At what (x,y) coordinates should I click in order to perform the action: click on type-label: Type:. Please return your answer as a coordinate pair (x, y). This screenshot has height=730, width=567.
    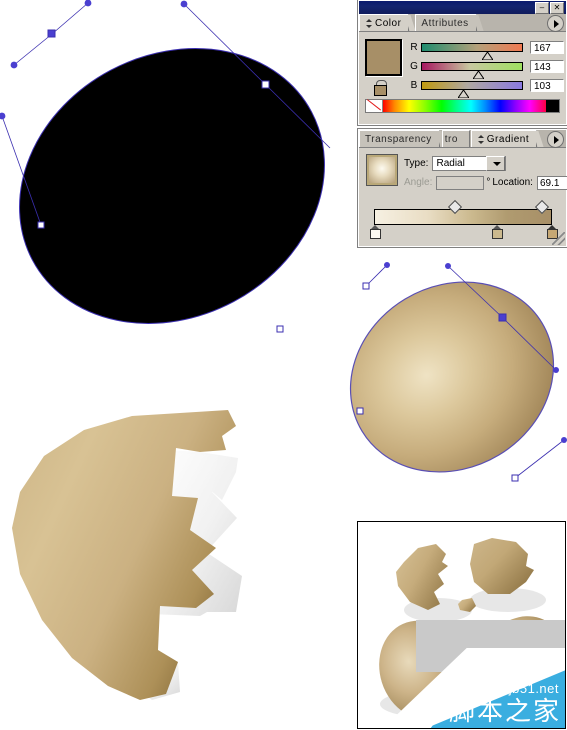
    Looking at the image, I should click on (416, 163).